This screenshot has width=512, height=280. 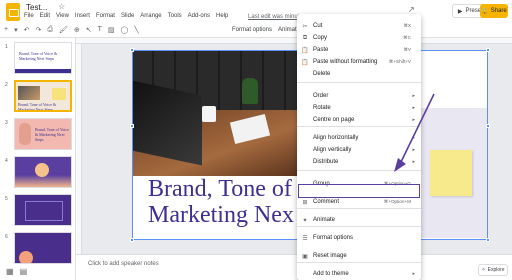 I want to click on slide-thumbnail-row: 6, so click(x=38, y=249).